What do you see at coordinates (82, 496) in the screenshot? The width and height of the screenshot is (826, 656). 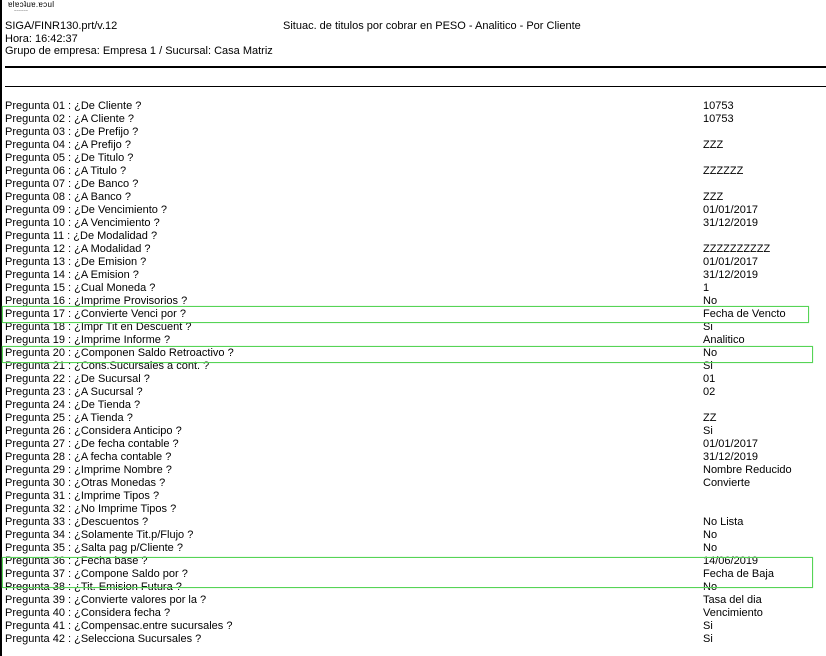 I see `question-label: Pregunta 31 : ¿Imprime Tipos ?` at bounding box center [82, 496].